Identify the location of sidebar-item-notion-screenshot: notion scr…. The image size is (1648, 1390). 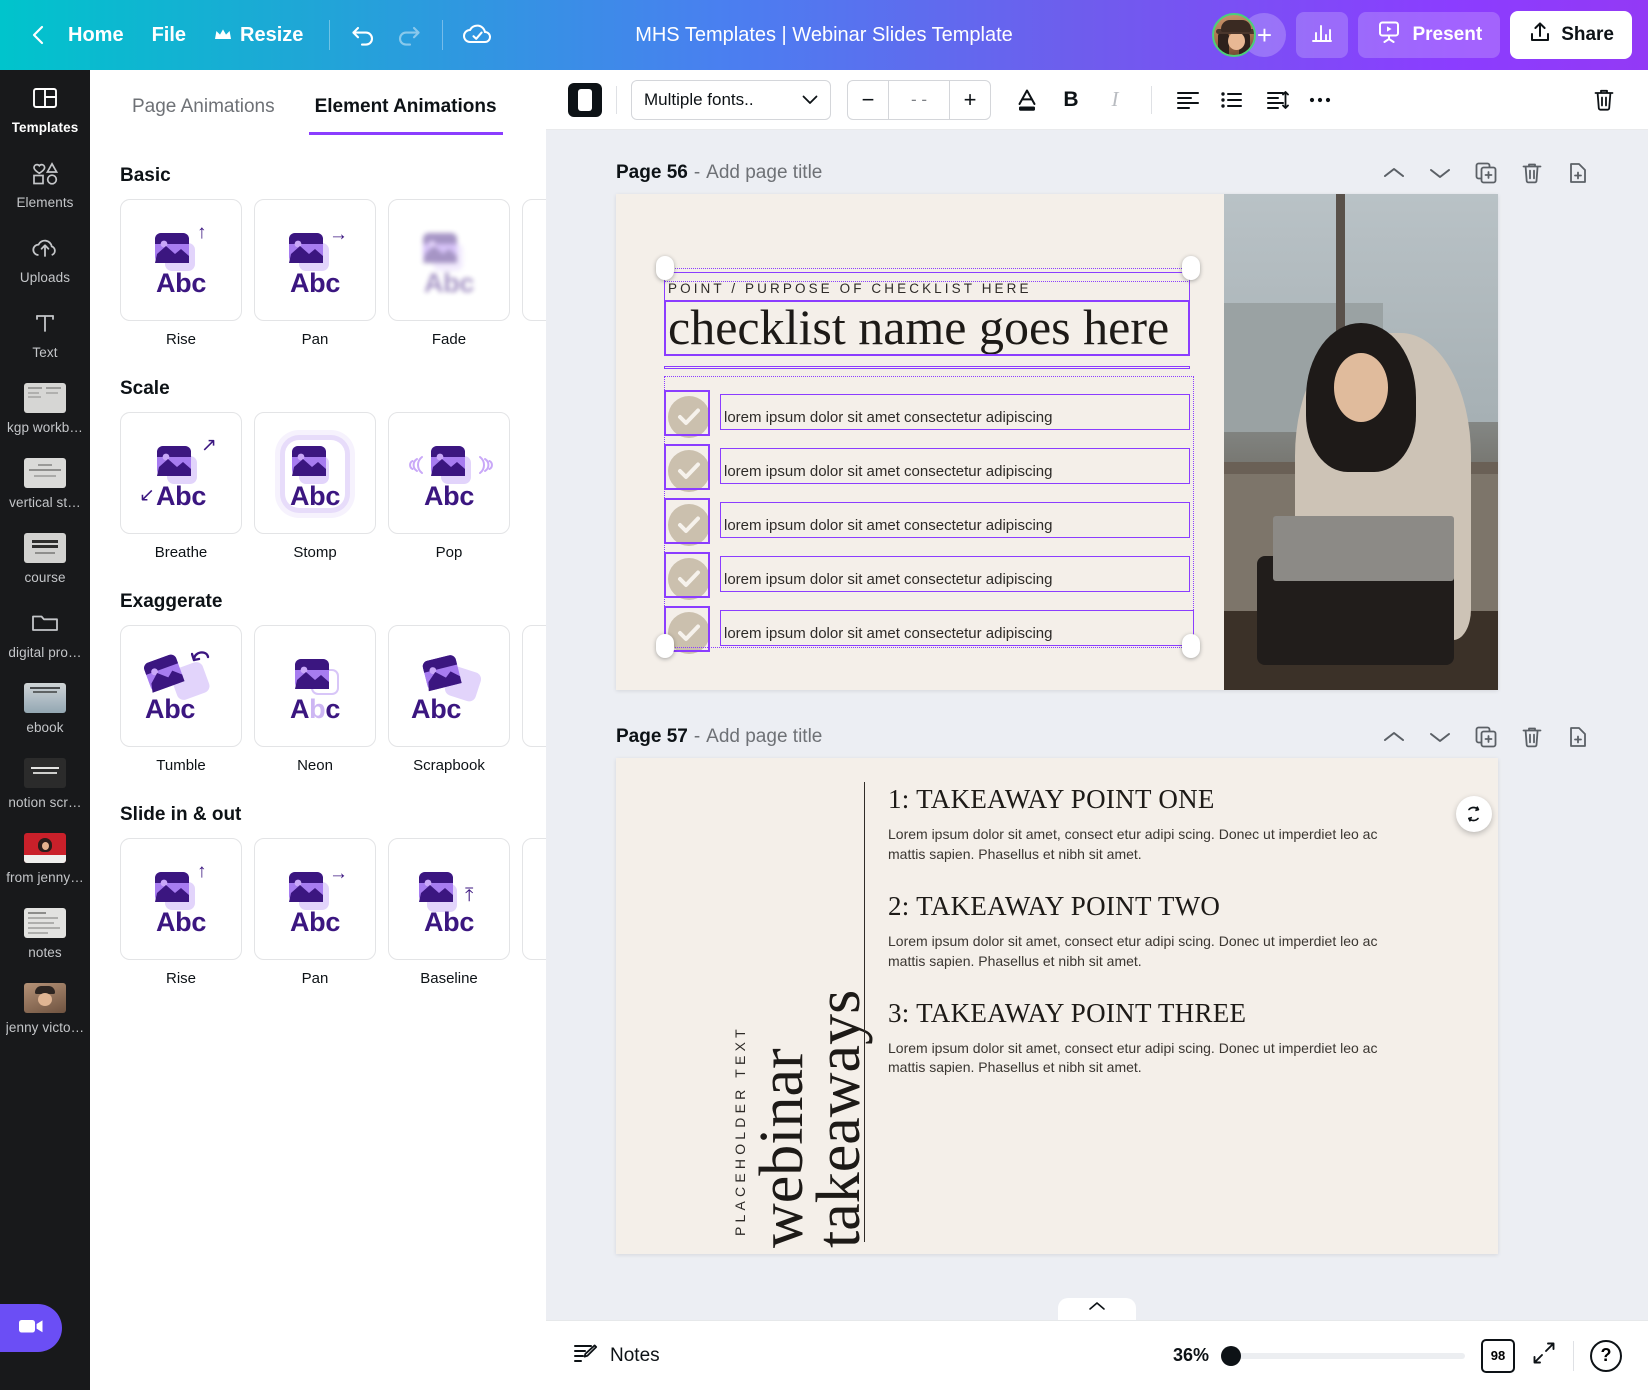
(45, 782).